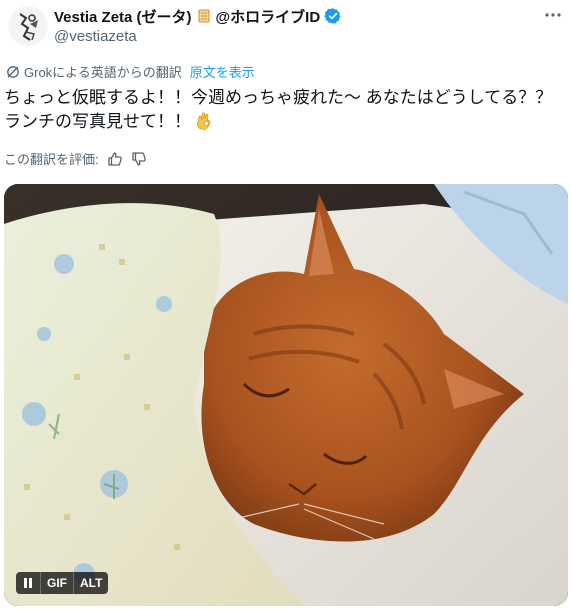  Describe the element at coordinates (204, 121) in the screenshot. I see `ok-hand-emoji-icon` at that location.